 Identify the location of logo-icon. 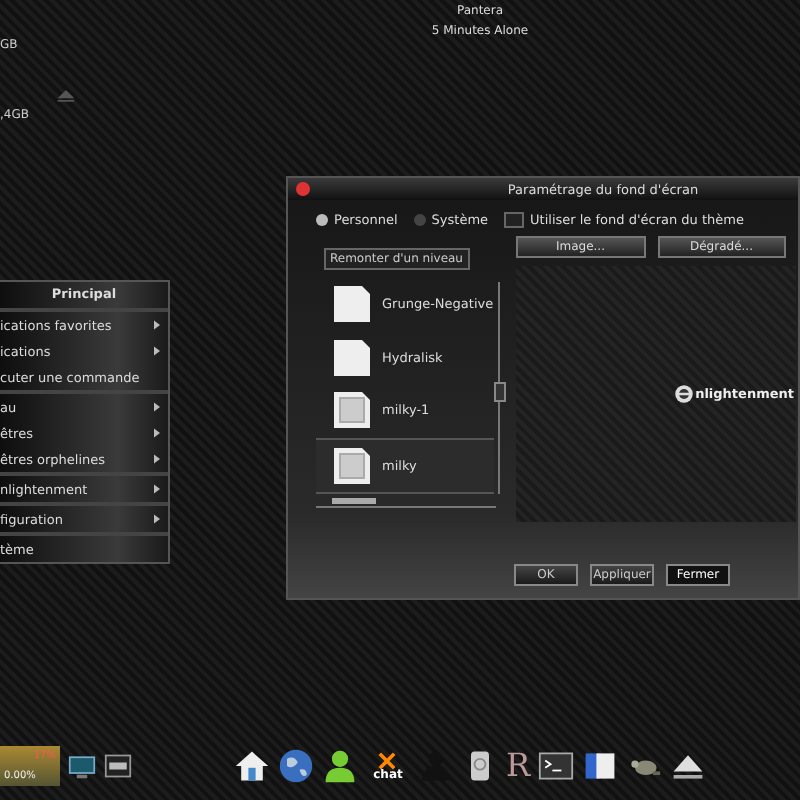
(683, 394).